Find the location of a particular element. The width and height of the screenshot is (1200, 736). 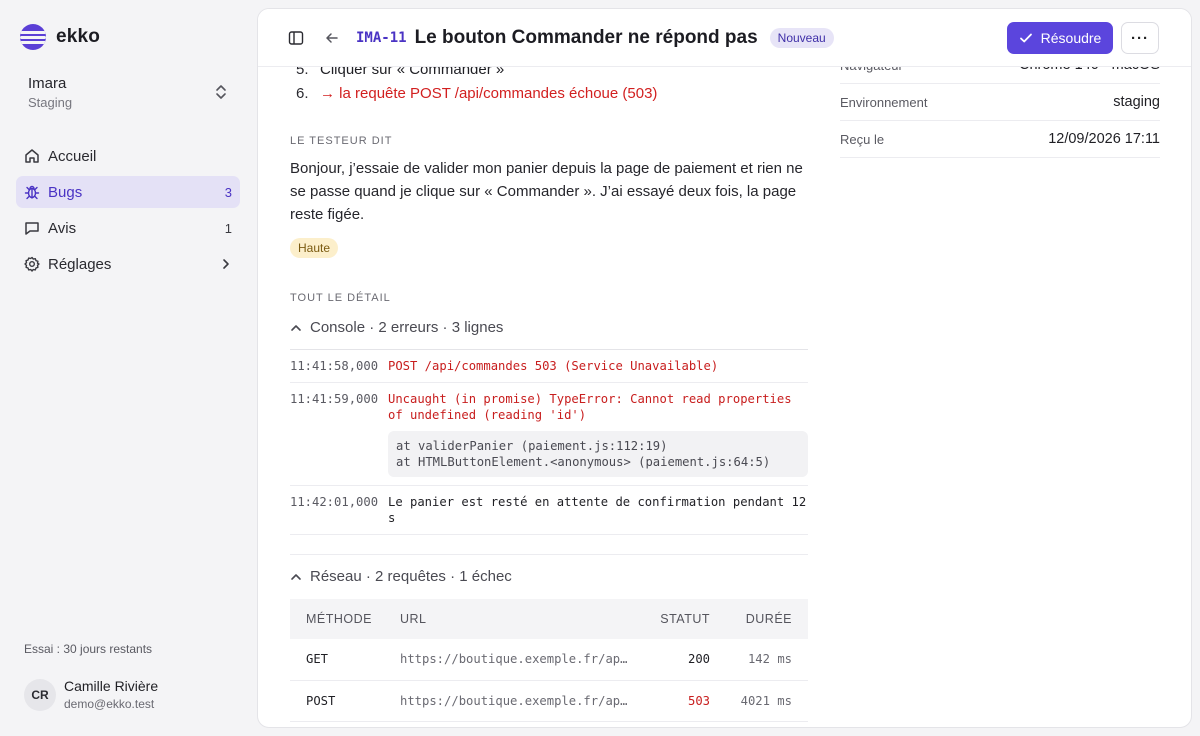

home-icon is located at coordinates (32, 156).